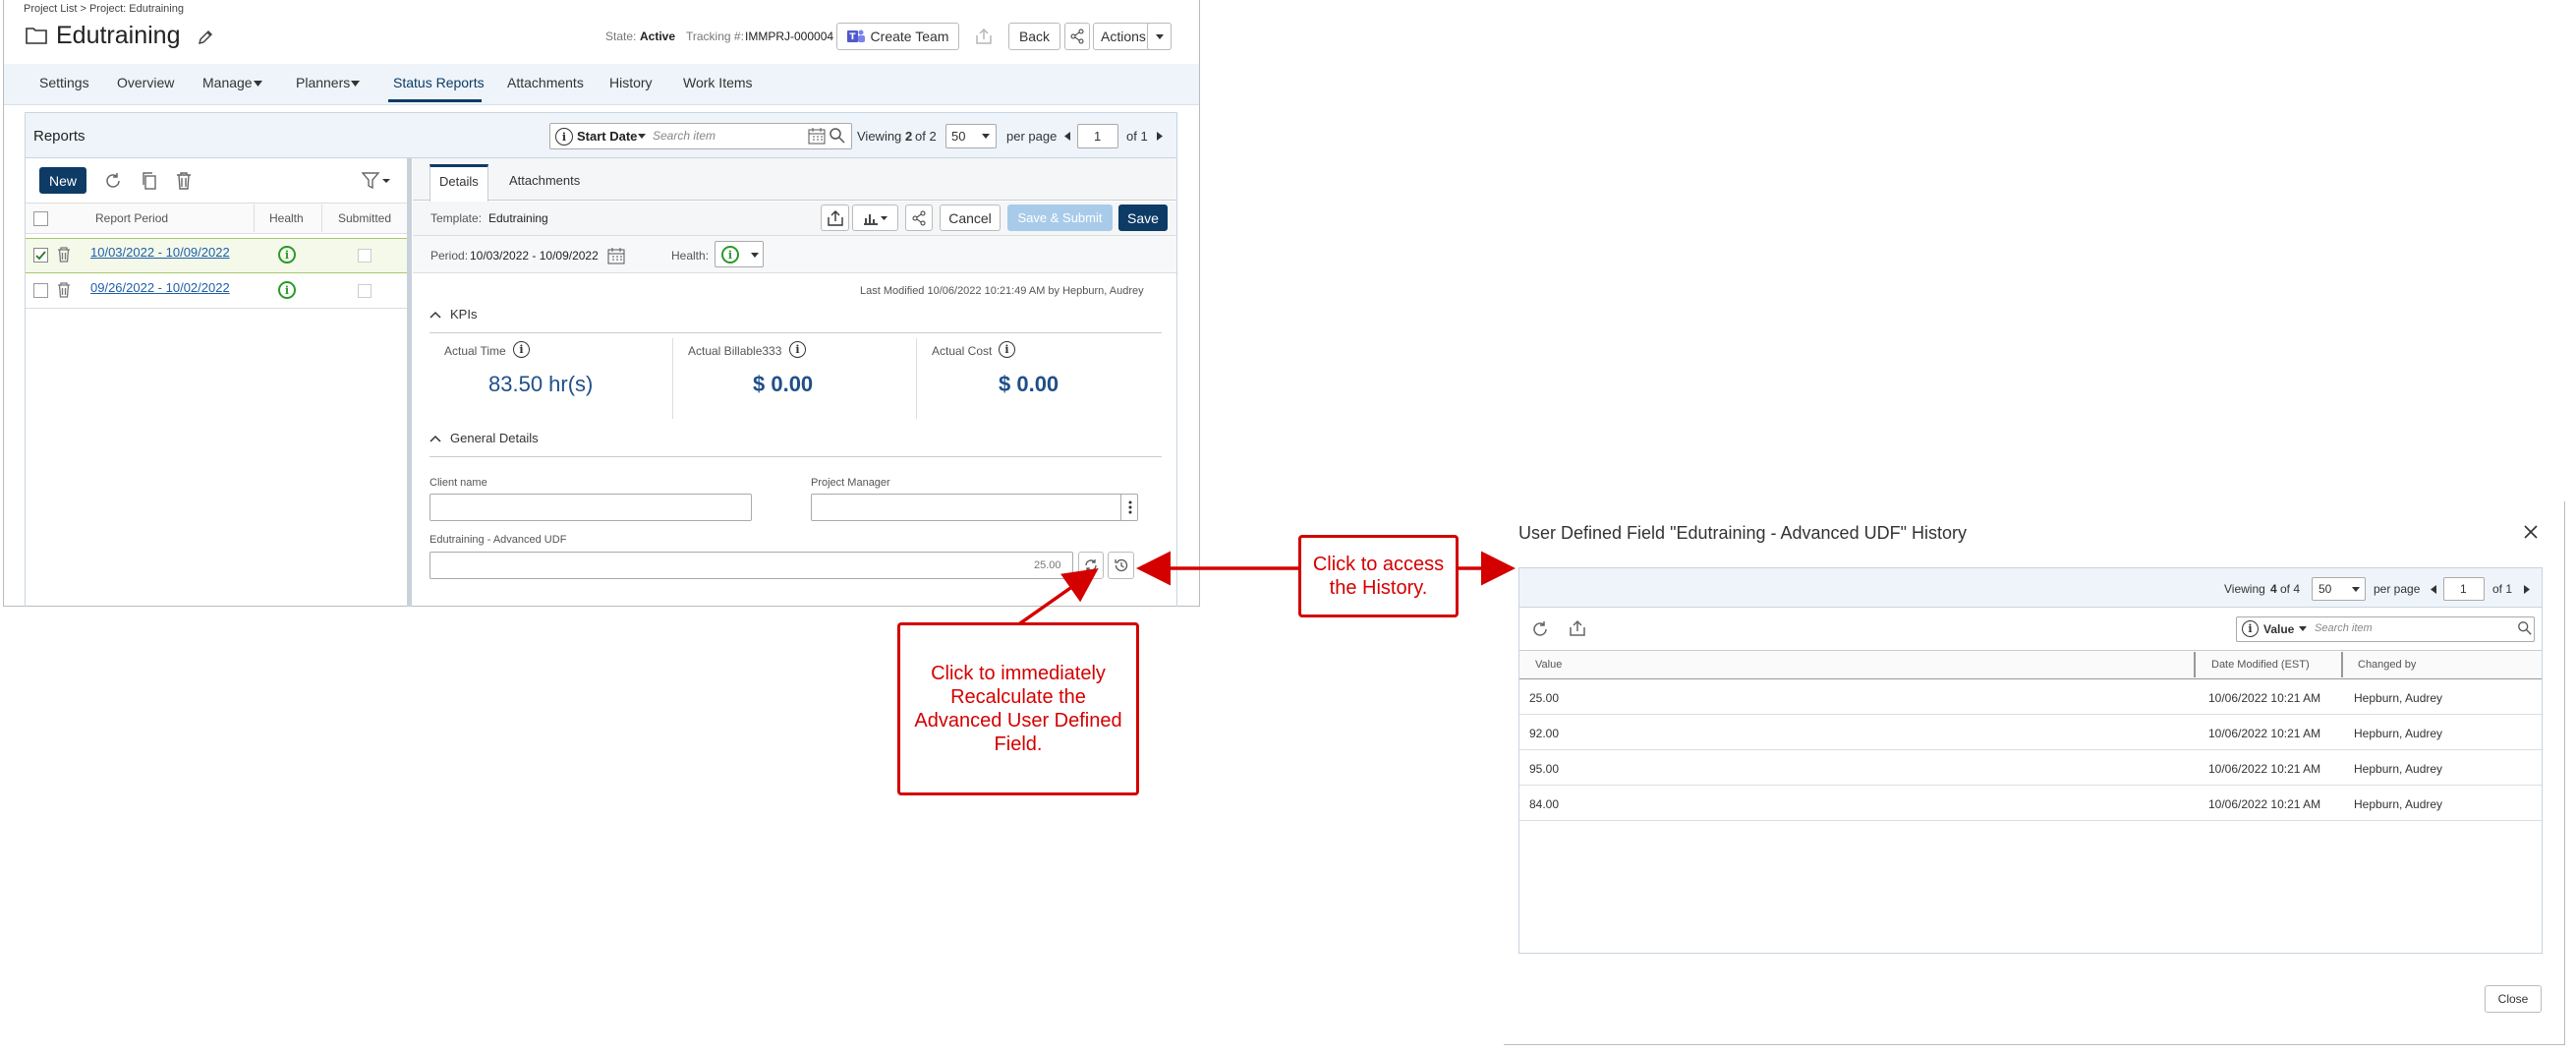 The height and width of the screenshot is (1055, 2576). Describe the element at coordinates (1545, 698) in the screenshot. I see `cell-value: 25.00` at that location.